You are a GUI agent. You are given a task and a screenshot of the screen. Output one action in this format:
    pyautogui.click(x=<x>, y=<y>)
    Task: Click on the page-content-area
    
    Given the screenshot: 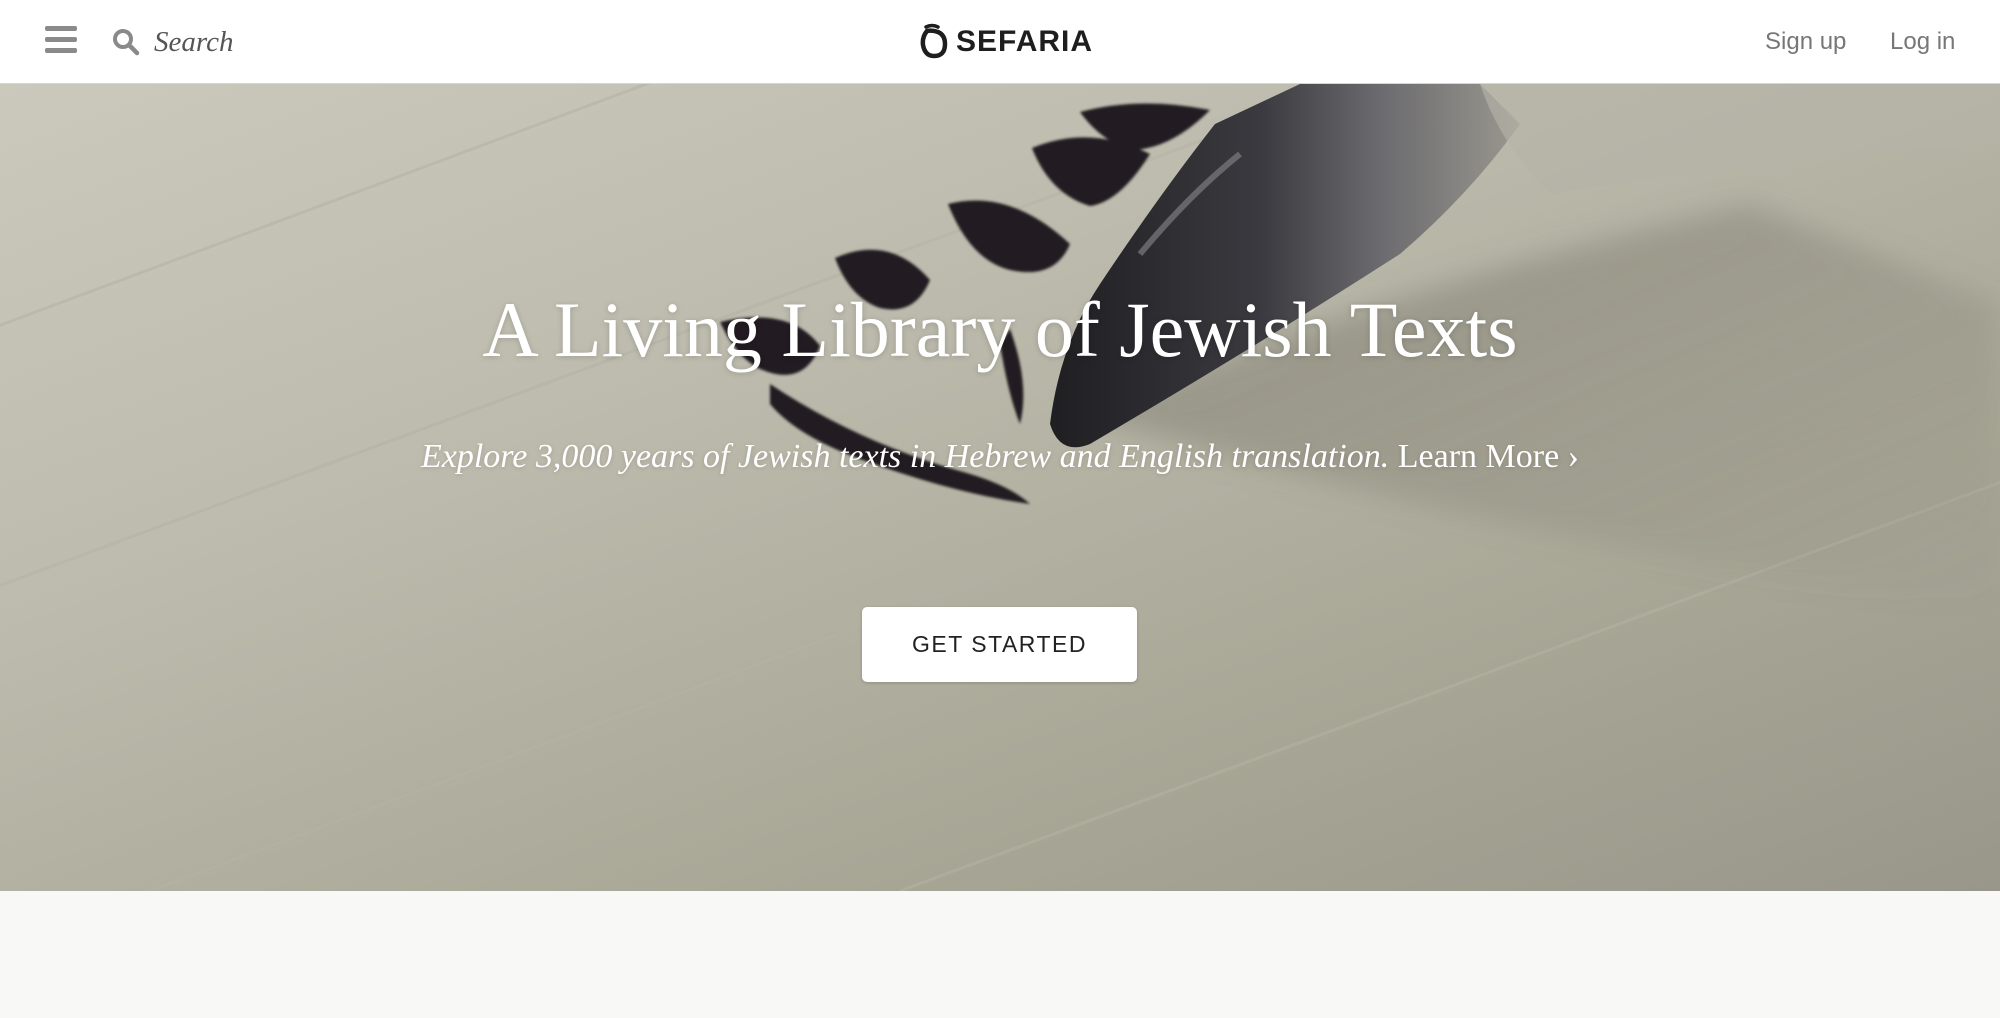 What is the action you would take?
    pyautogui.click(x=1000, y=954)
    